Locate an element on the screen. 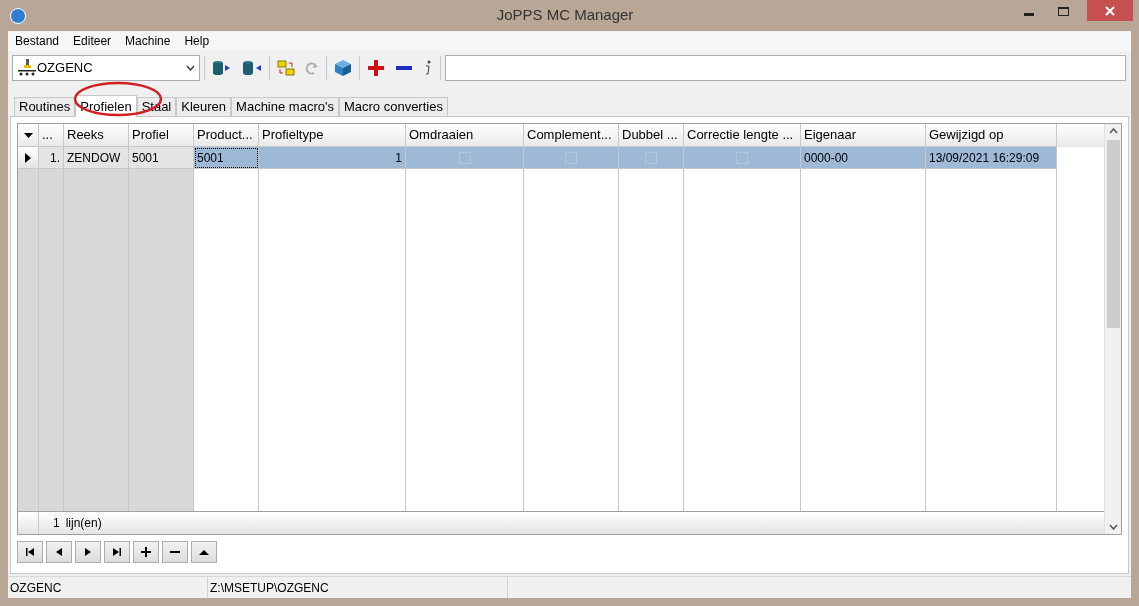 The width and height of the screenshot is (1139, 606). vertical-scrollbar is located at coordinates (1112, 329).